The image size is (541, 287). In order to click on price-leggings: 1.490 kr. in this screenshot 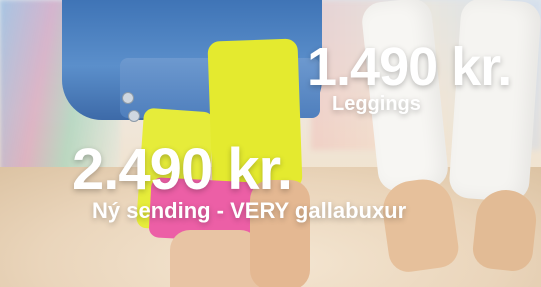, I will do `click(409, 67)`.